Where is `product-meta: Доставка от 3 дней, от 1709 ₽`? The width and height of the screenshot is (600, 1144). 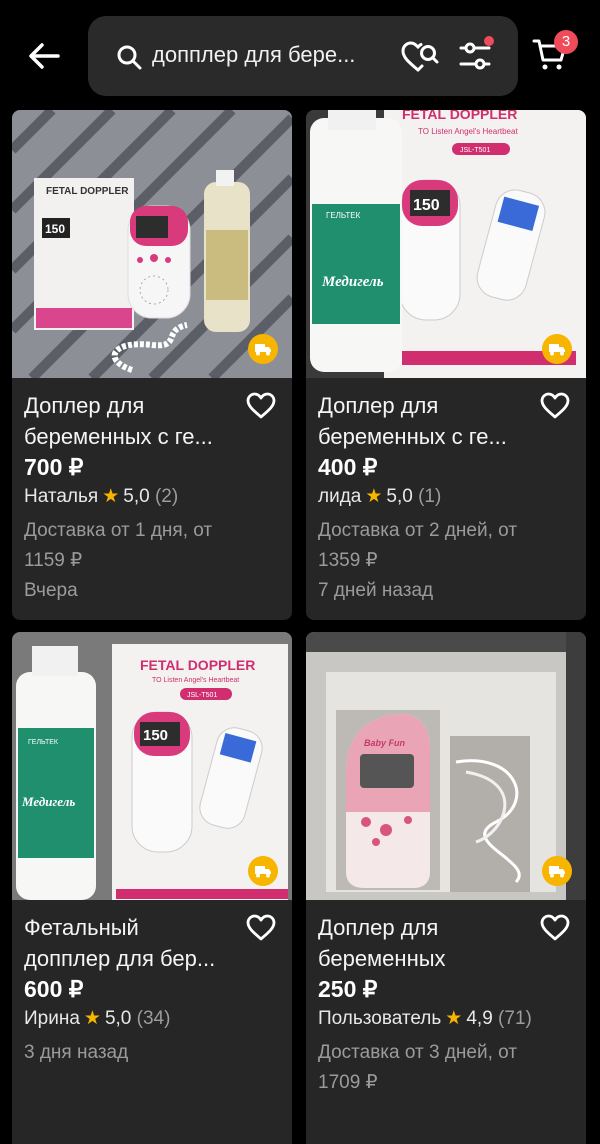 product-meta: Доставка от 3 дней, от 1709 ₽ is located at coordinates (448, 1068).